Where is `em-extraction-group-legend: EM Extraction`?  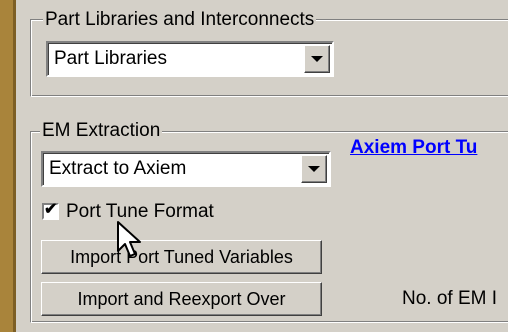
em-extraction-group-legend: EM Extraction is located at coordinates (101, 131).